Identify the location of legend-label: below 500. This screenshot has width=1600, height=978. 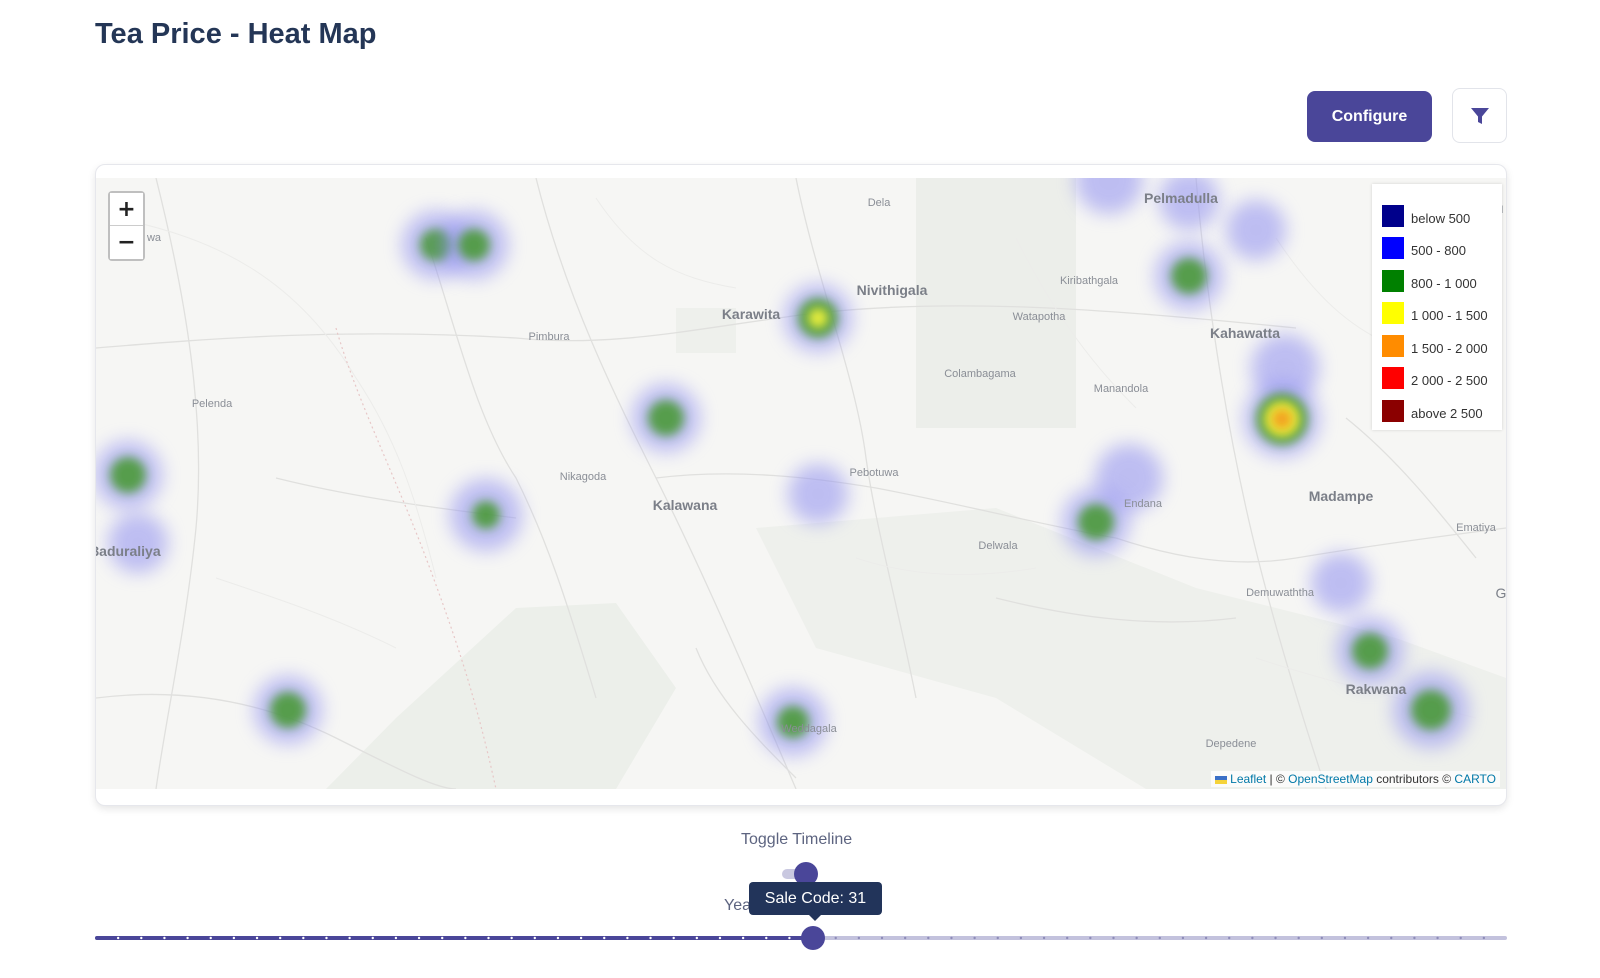
(1441, 218).